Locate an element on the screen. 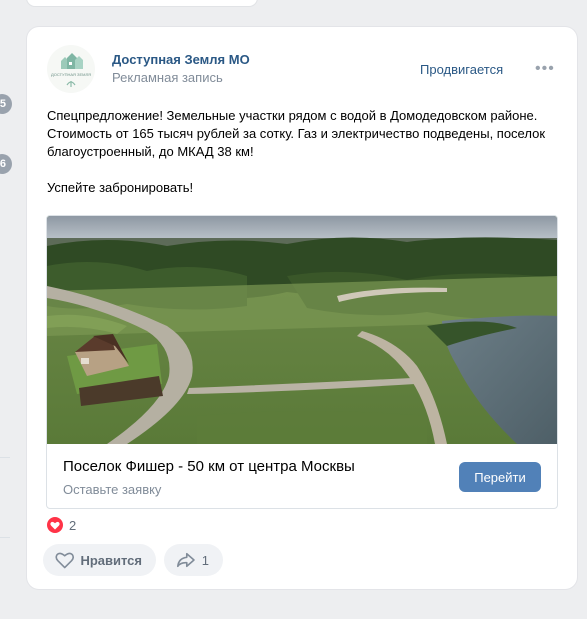  logo-icon: ДОСТУПНАЯ ЗЕМЛЯ is located at coordinates (71, 70).